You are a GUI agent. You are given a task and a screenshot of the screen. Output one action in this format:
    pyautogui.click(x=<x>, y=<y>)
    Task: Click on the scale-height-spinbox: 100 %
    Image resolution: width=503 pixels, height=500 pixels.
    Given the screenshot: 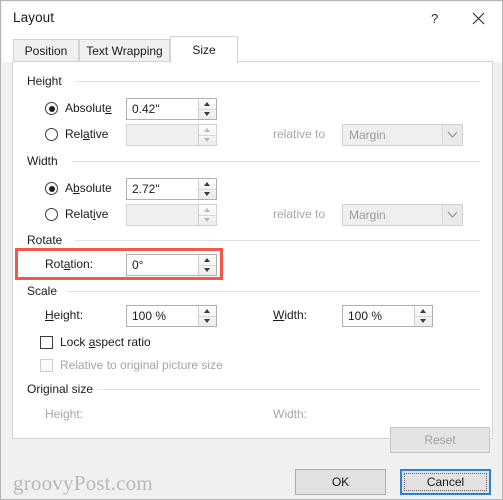 What is the action you would take?
    pyautogui.click(x=171, y=316)
    